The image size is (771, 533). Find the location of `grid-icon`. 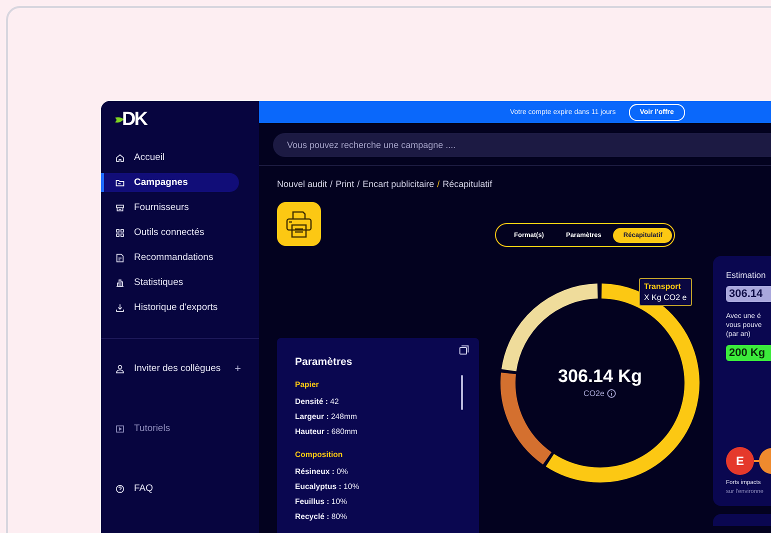

grid-icon is located at coordinates (120, 233).